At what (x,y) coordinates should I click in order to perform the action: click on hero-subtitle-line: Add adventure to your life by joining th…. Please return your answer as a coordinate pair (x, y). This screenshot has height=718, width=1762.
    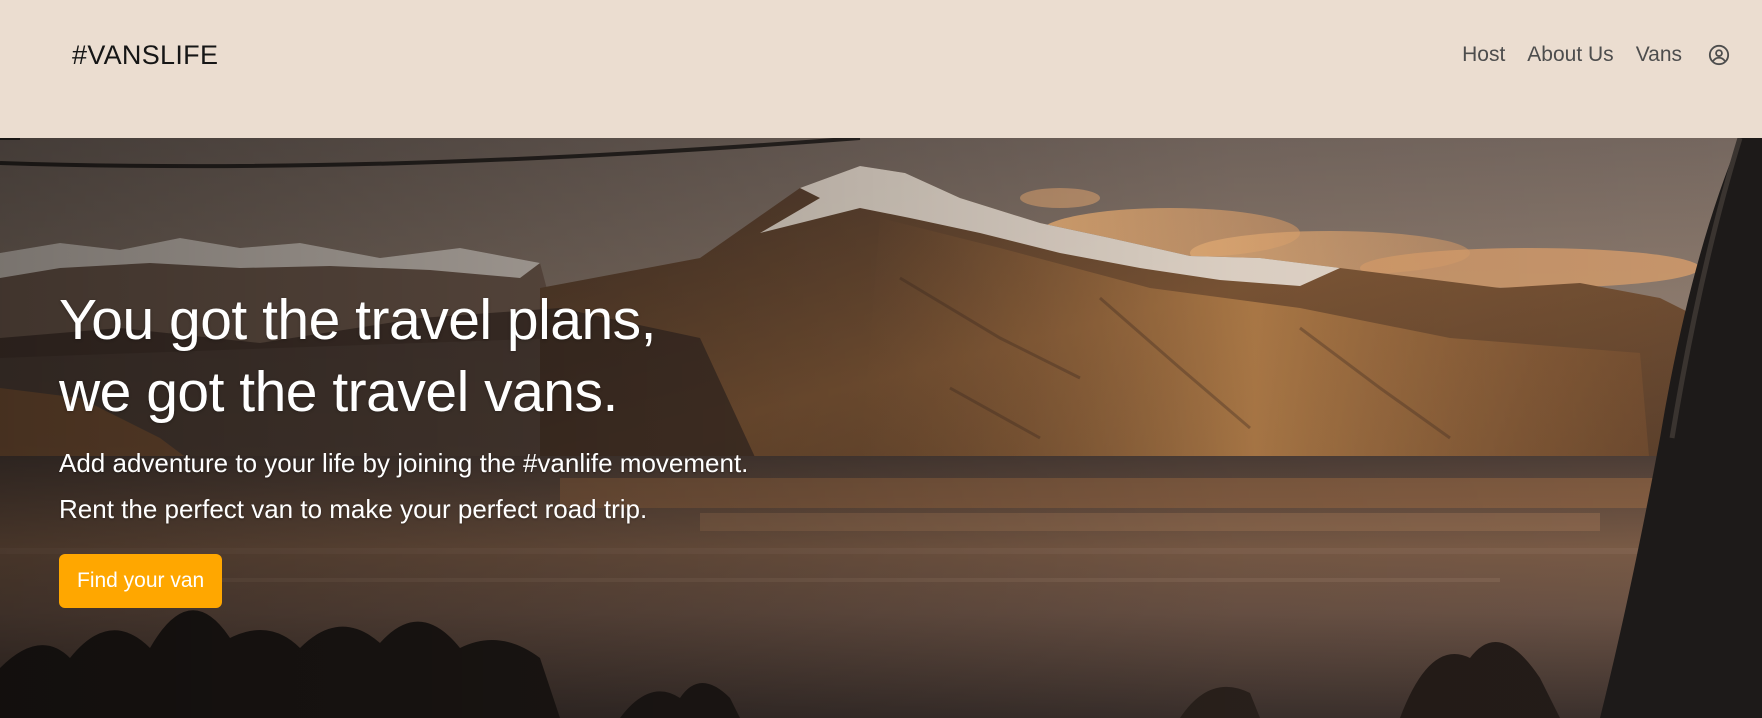
    Looking at the image, I should click on (404, 463).